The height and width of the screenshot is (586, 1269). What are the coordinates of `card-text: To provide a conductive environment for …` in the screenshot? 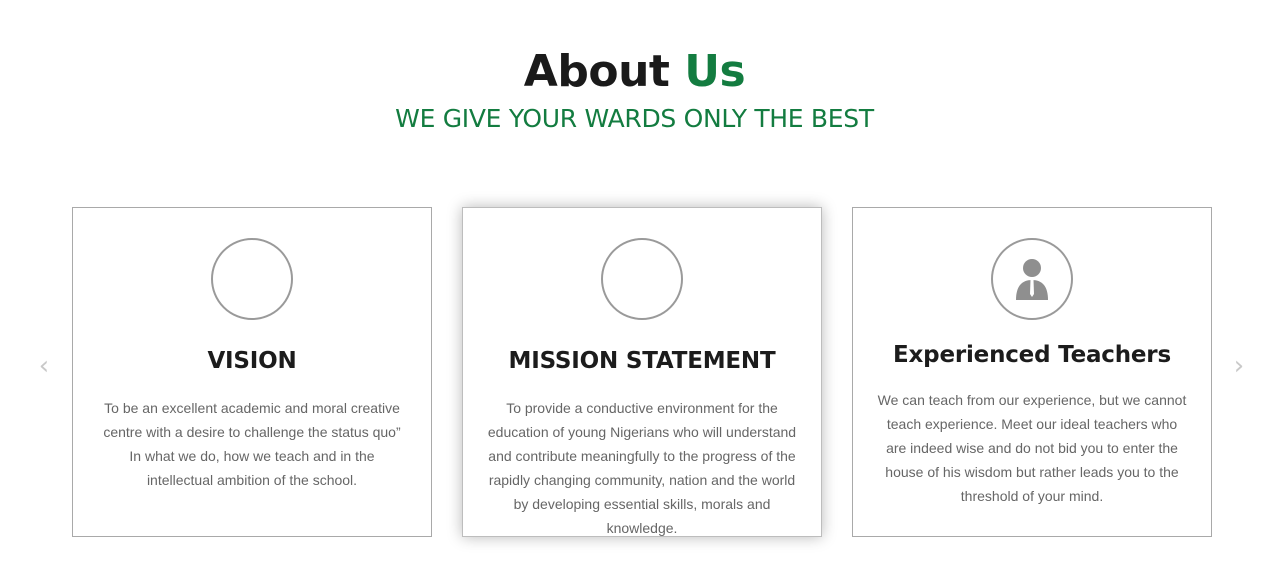 It's located at (642, 468).